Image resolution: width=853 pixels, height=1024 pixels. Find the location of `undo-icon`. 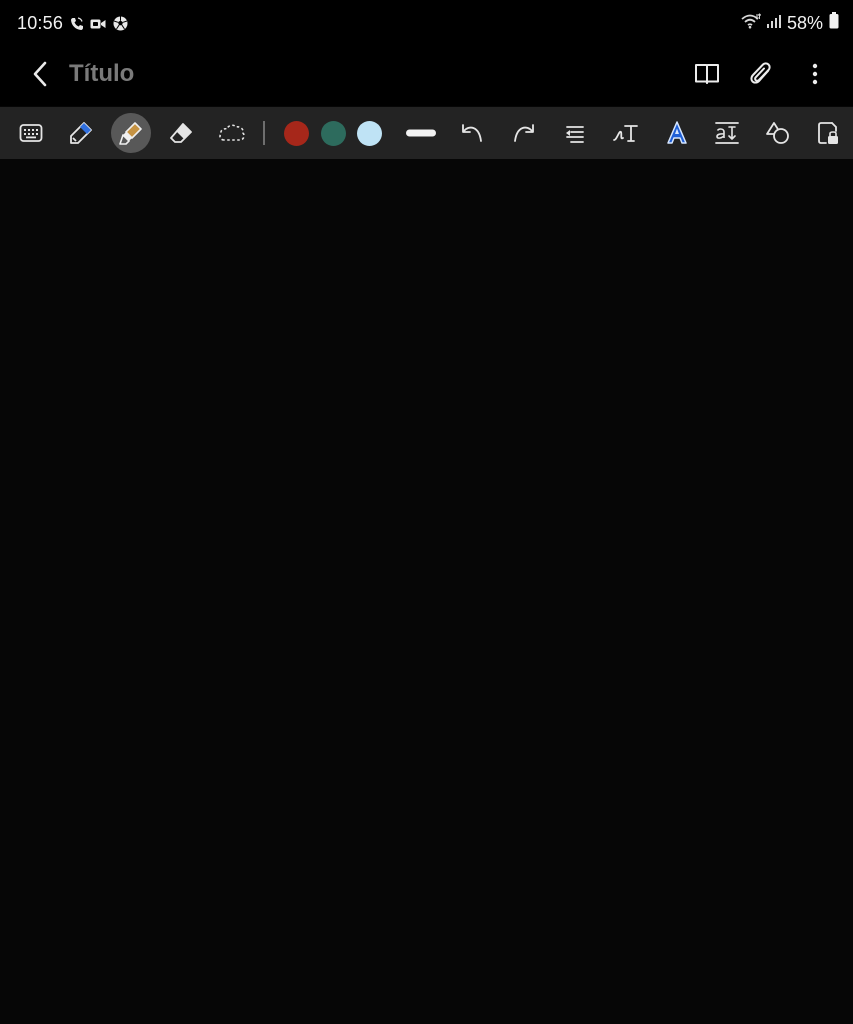

undo-icon is located at coordinates (472, 133).